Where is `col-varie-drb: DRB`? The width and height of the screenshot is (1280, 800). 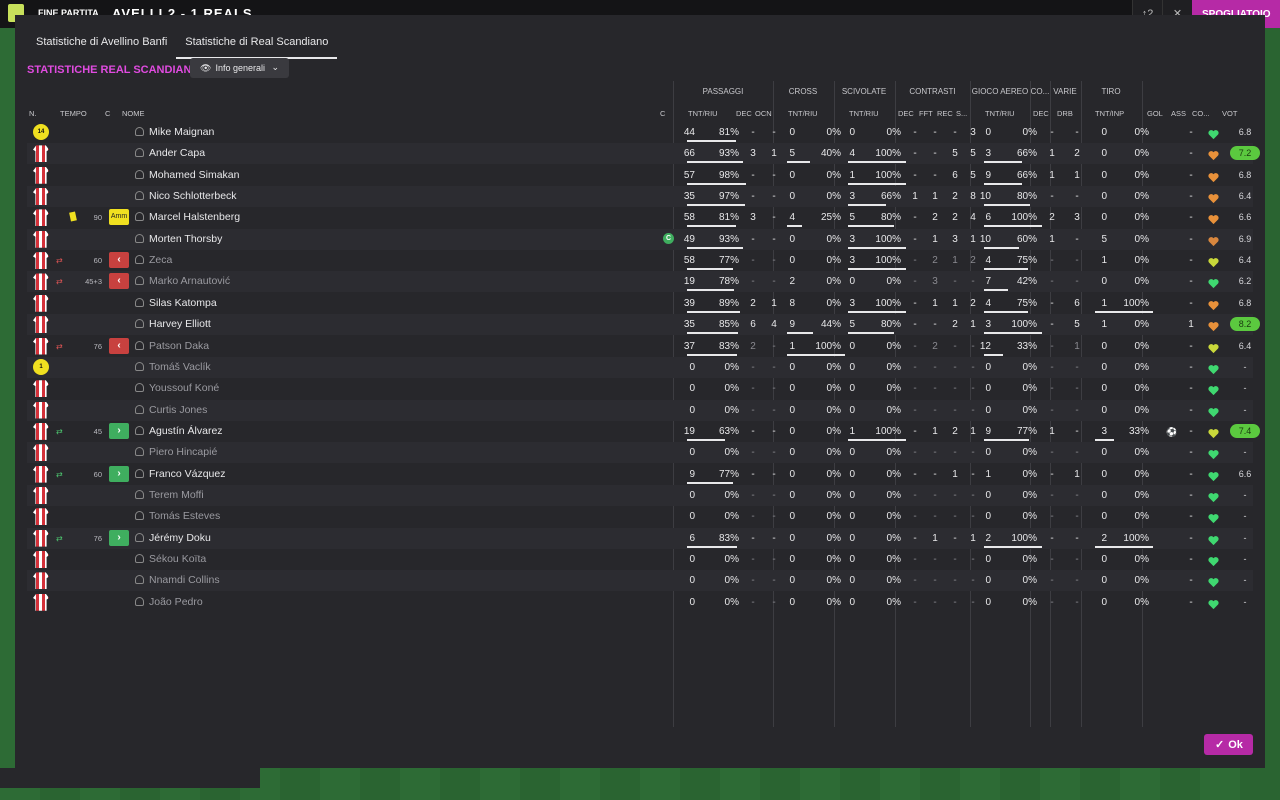
col-varie-drb: DRB is located at coordinates (1065, 113).